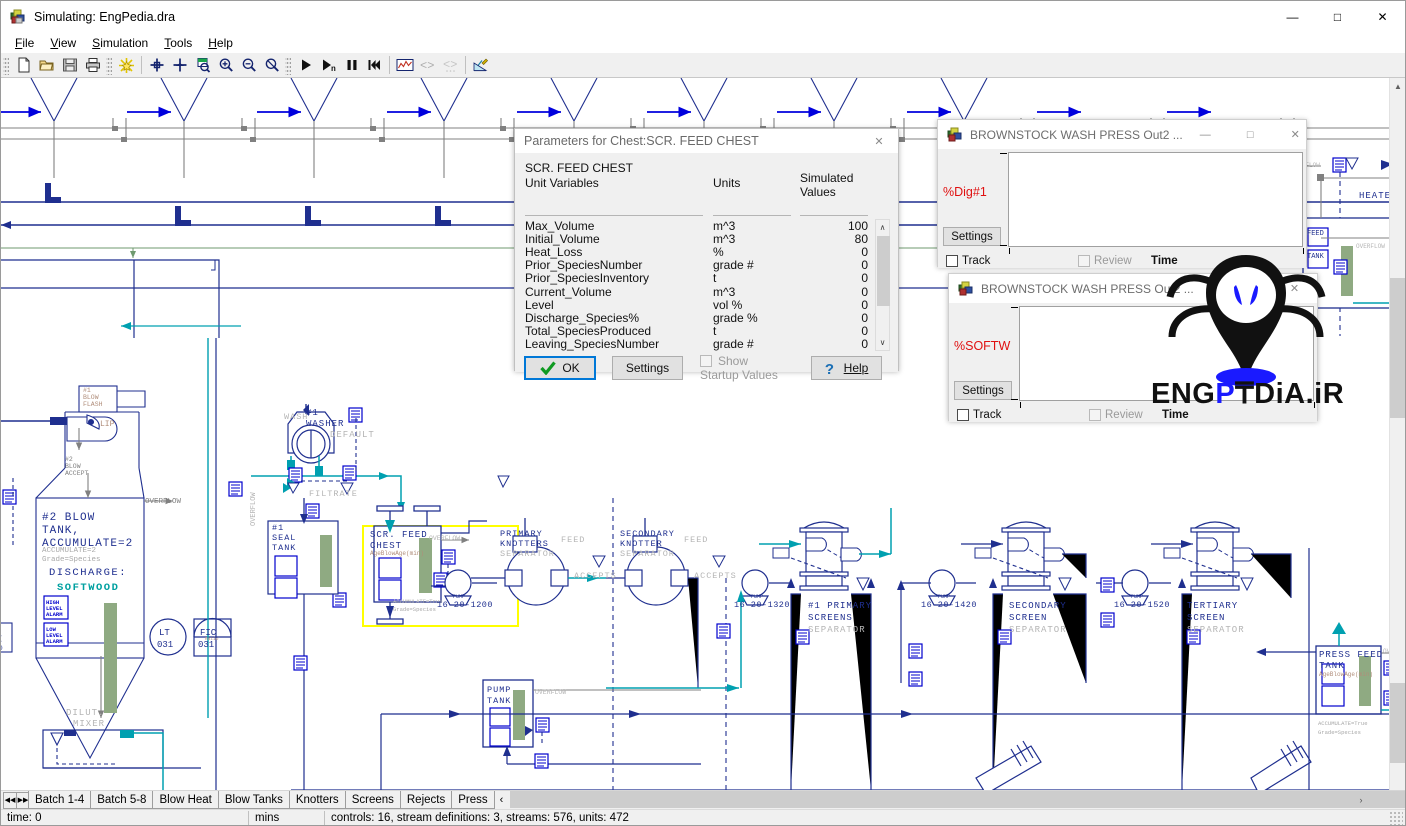 The height and width of the screenshot is (826, 1406). I want to click on brownstock-1-minimize-icon: —, so click(1205, 134).